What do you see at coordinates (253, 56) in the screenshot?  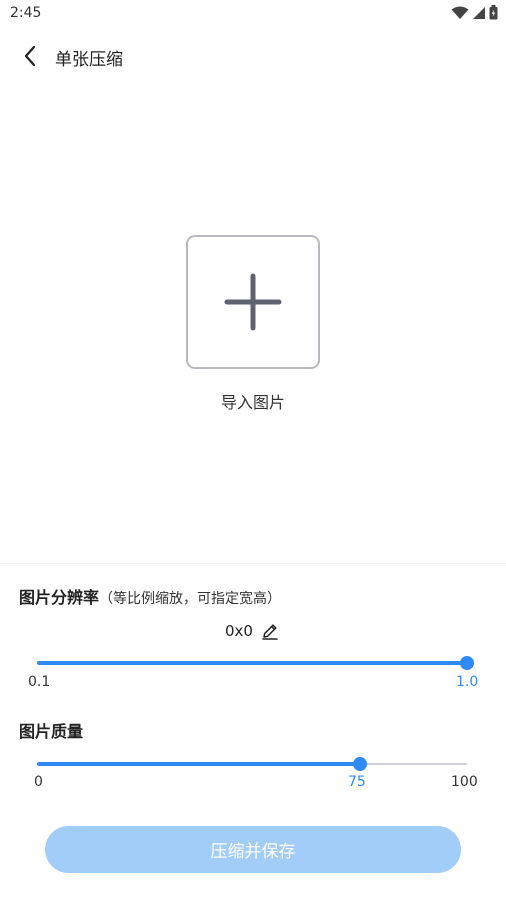 I see `app-bar: 单张压缩` at bounding box center [253, 56].